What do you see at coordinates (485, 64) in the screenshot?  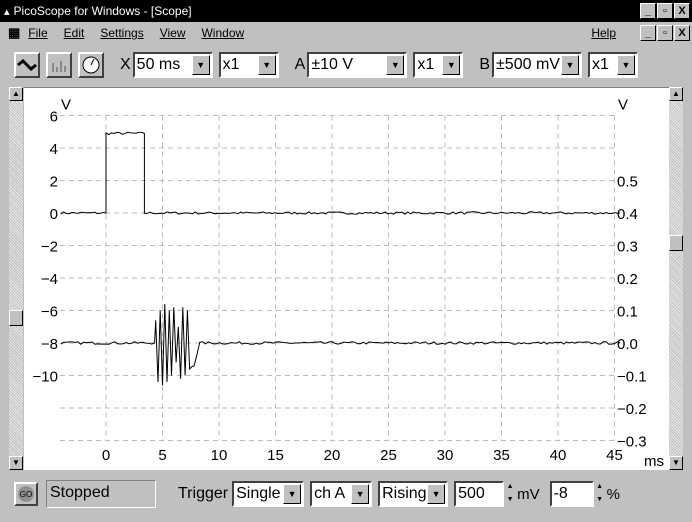 I see `channel-b-label: B` at bounding box center [485, 64].